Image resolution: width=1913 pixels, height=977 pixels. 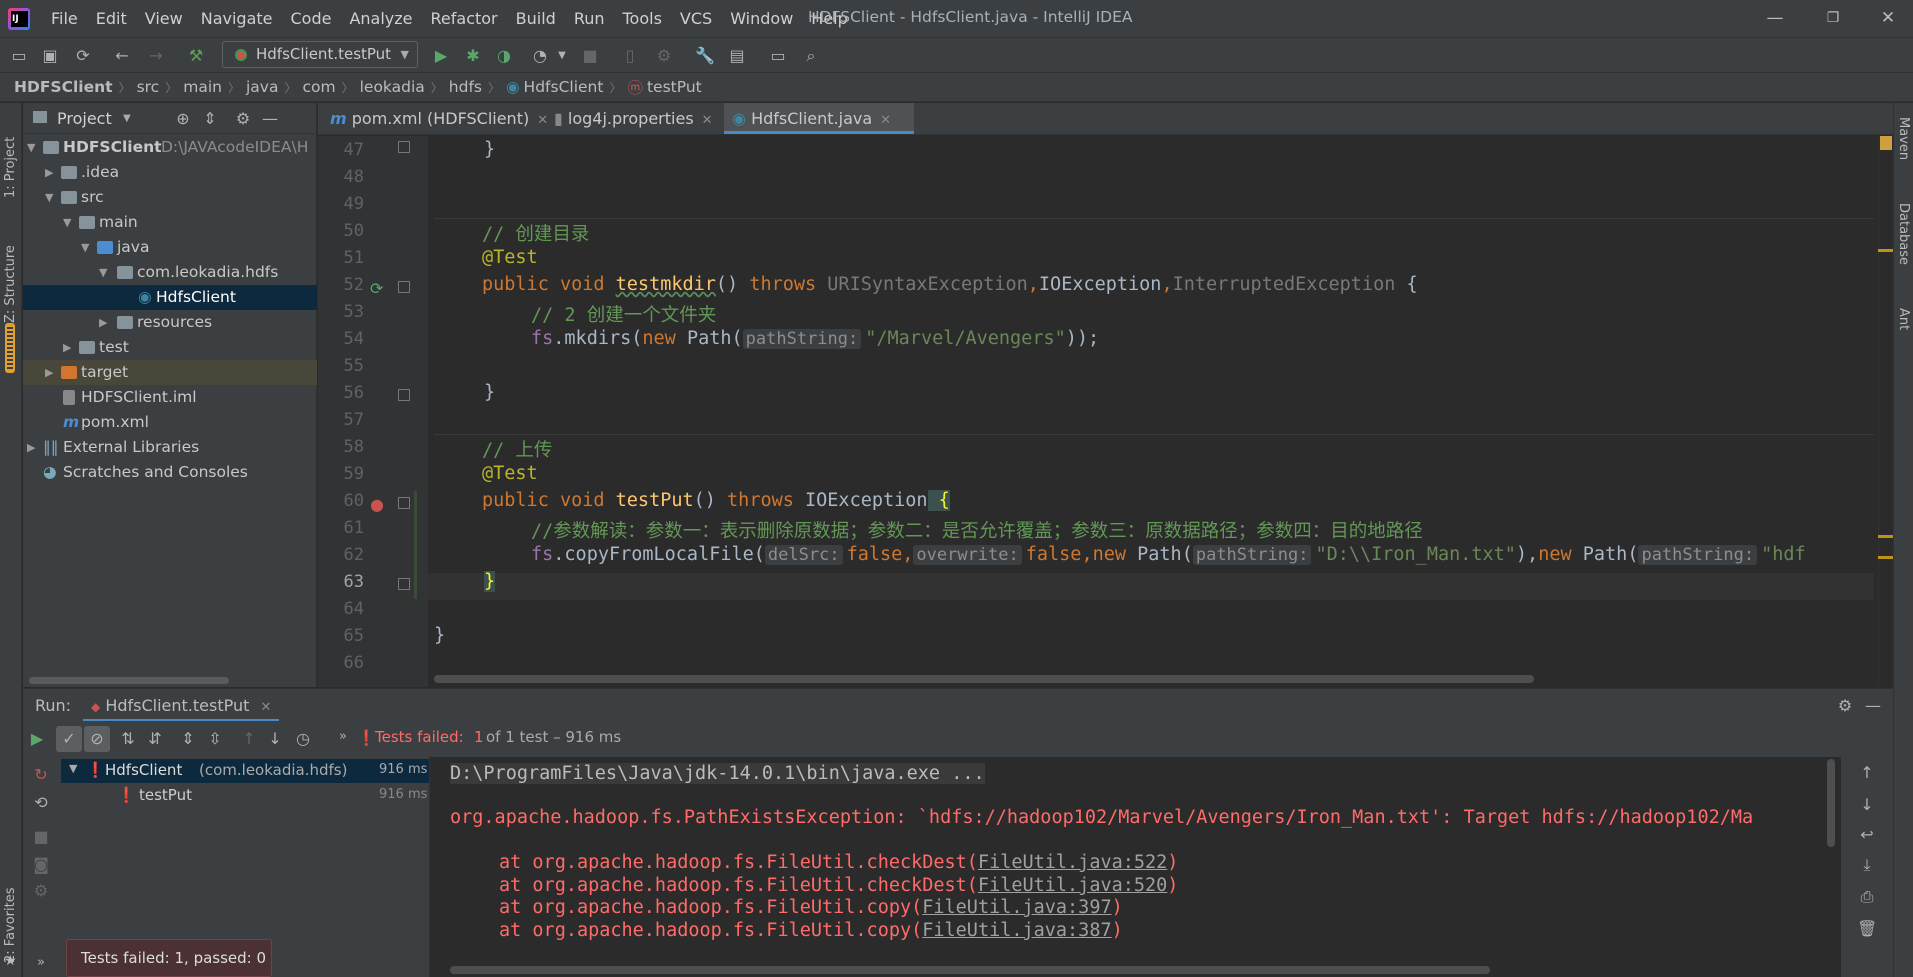 What do you see at coordinates (564, 87) in the screenshot?
I see `breadcrumb-class: HdfsClient` at bounding box center [564, 87].